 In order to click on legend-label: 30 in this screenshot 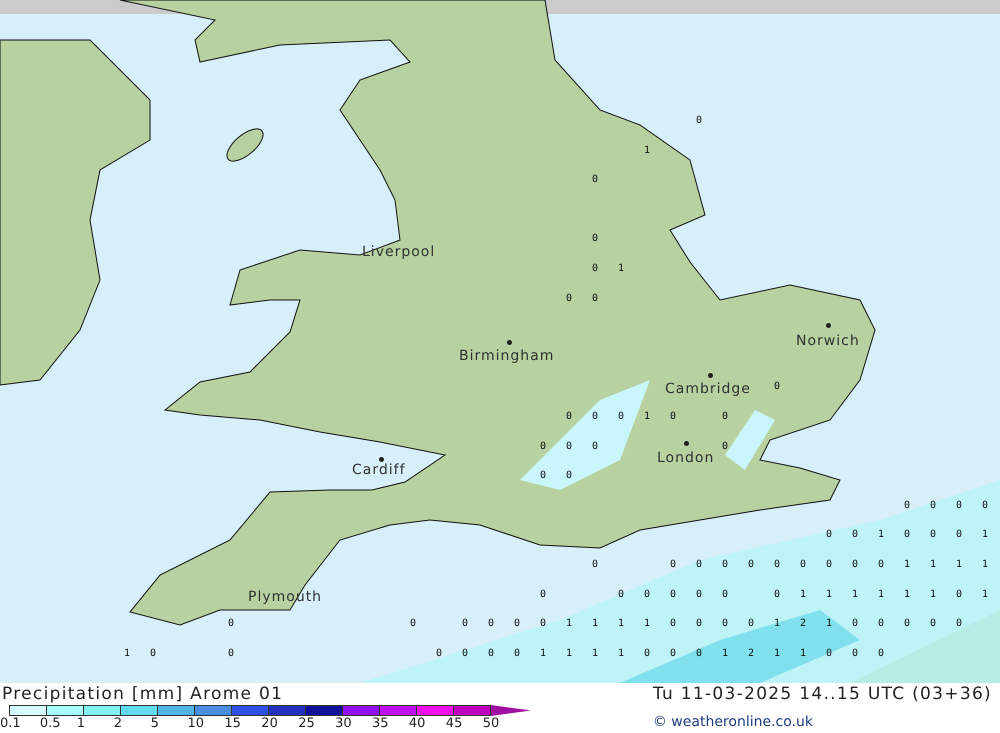, I will do `click(343, 724)`.